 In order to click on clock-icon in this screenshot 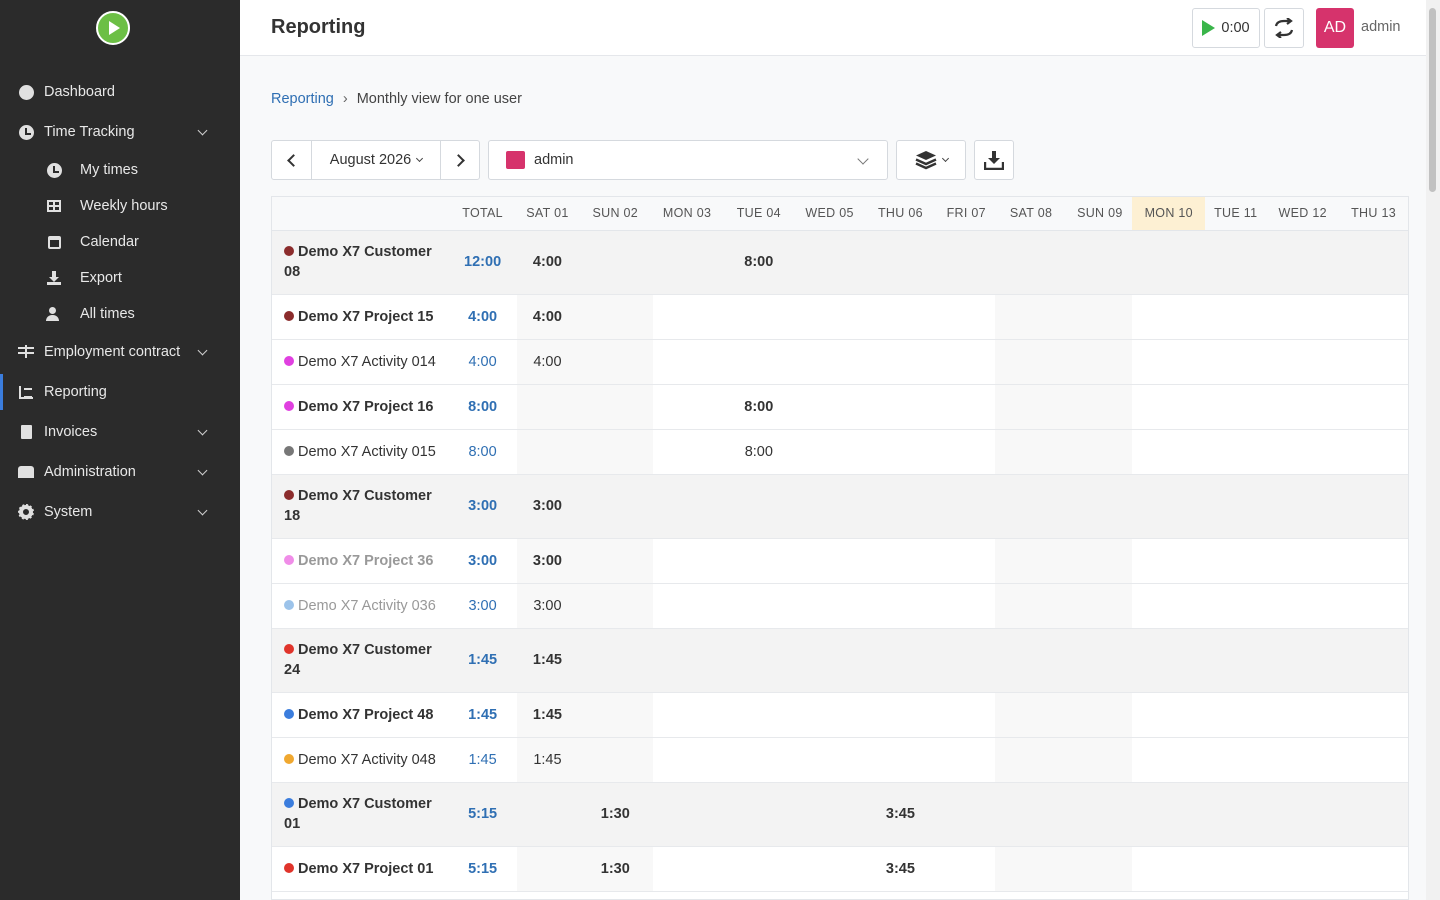, I will do `click(26, 132)`.